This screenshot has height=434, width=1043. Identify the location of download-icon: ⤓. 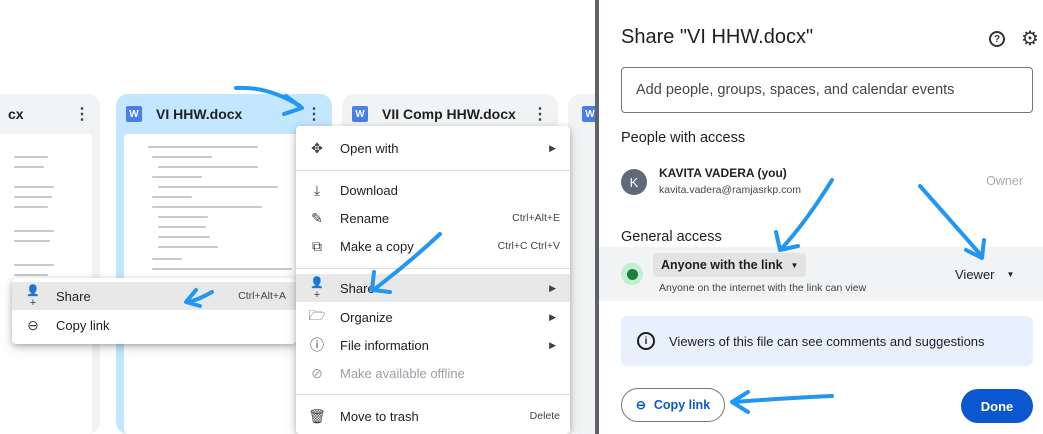
(317, 189).